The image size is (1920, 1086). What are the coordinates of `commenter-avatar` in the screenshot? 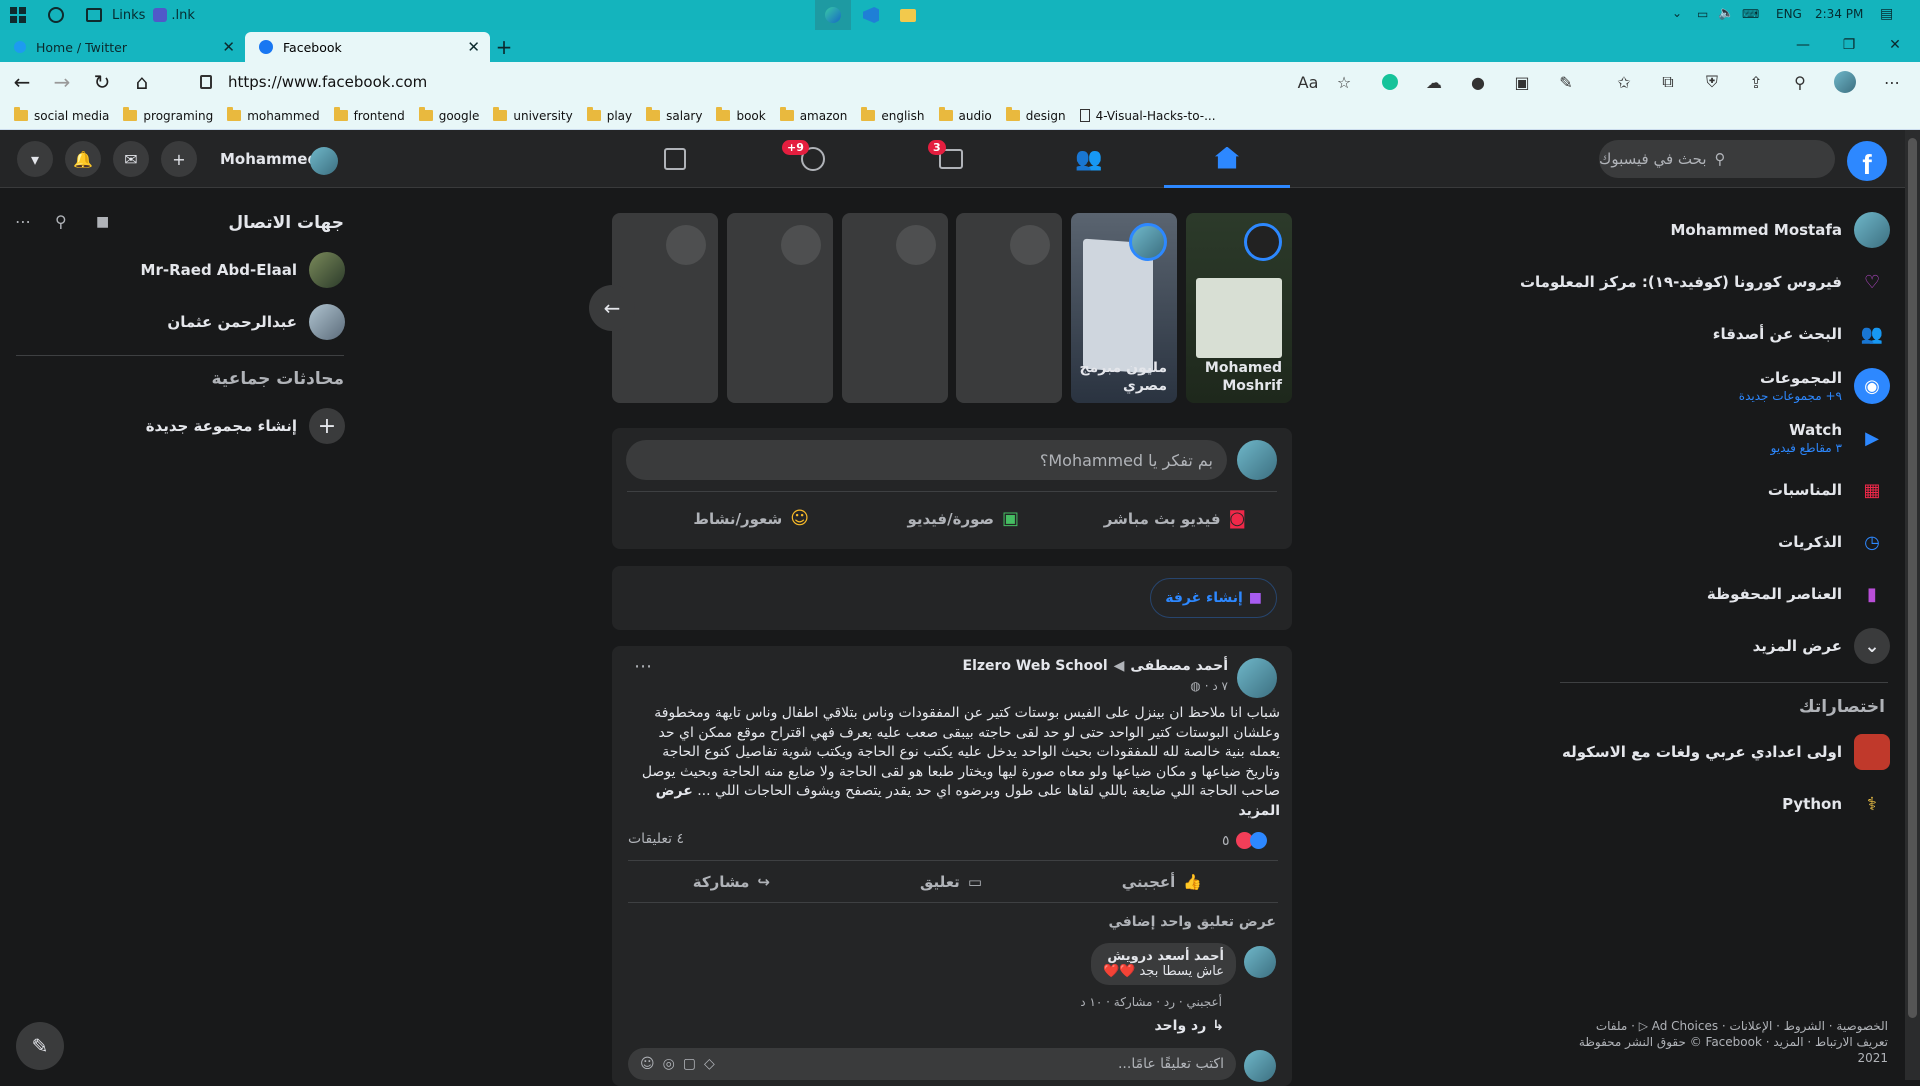 It's located at (1260, 962).